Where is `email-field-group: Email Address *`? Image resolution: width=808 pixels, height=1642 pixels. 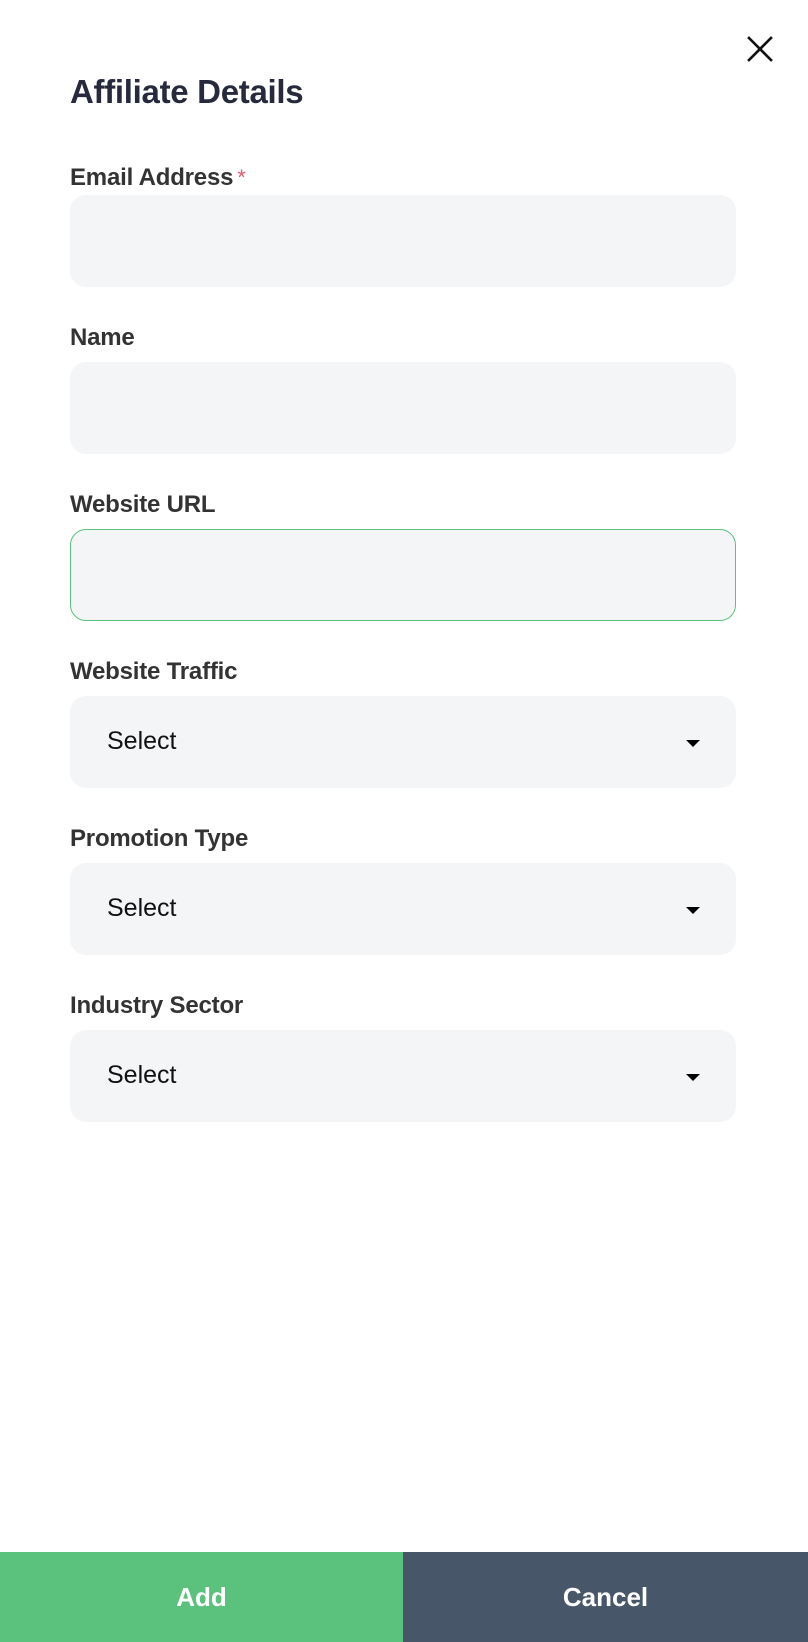
email-field-group: Email Address * is located at coordinates (403, 225).